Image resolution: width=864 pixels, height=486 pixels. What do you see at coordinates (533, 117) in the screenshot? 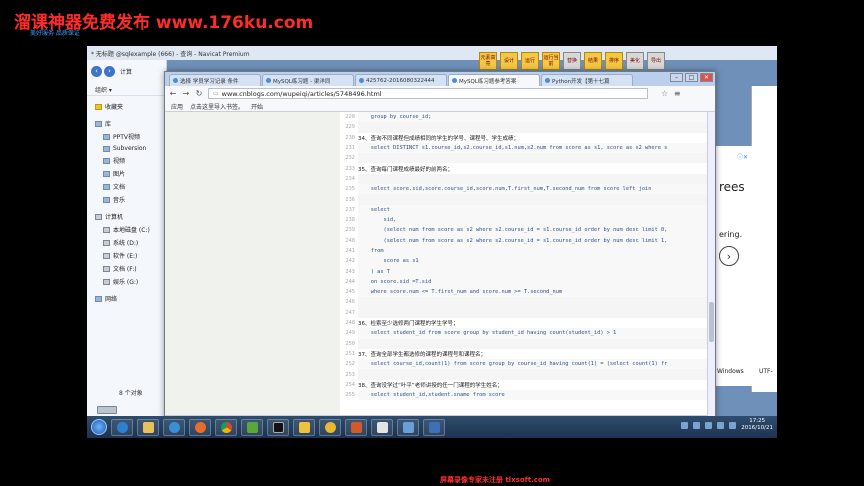
I see `code-text: group by course_id;` at bounding box center [533, 117].